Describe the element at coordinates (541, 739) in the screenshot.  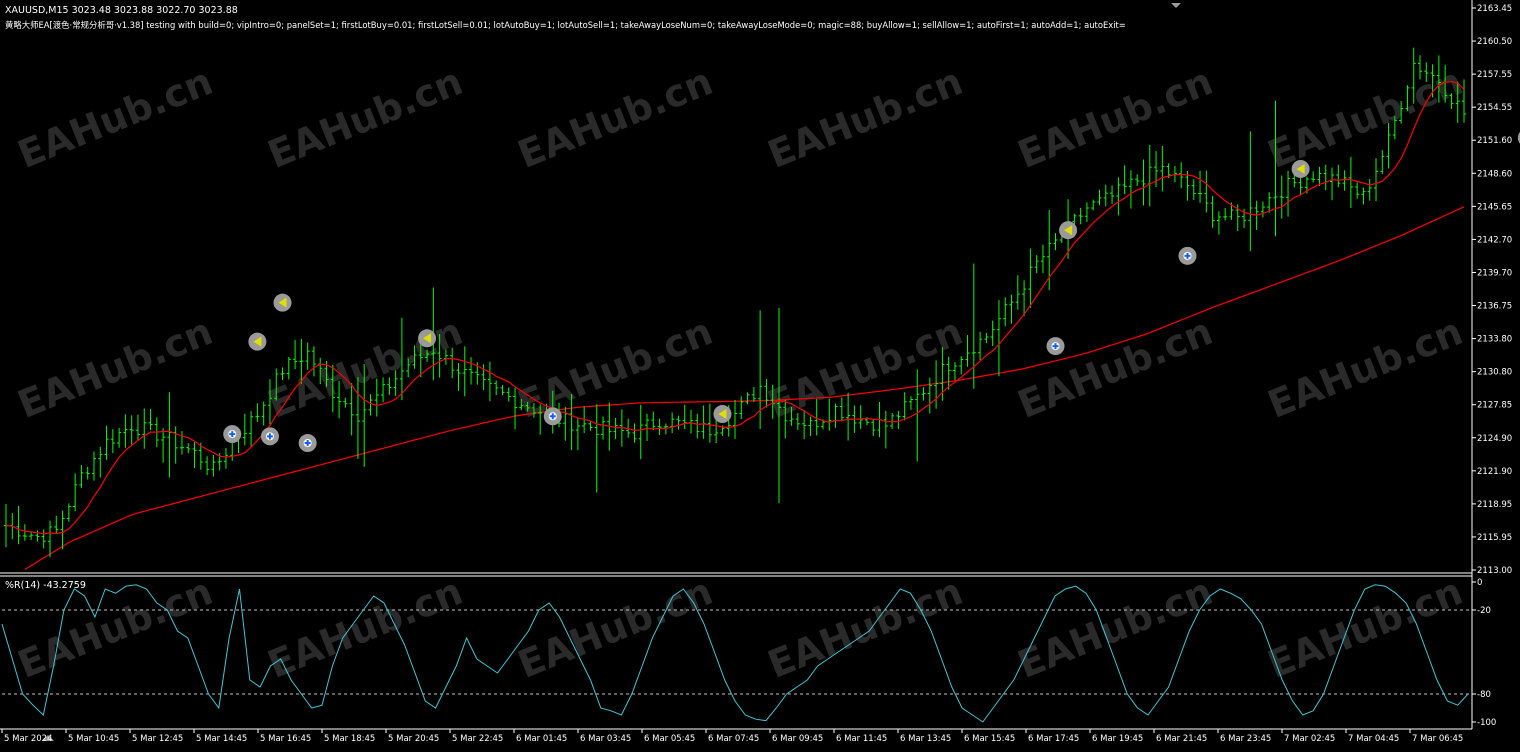
I see `time-tick-label: 6 Mar 01:45` at that location.